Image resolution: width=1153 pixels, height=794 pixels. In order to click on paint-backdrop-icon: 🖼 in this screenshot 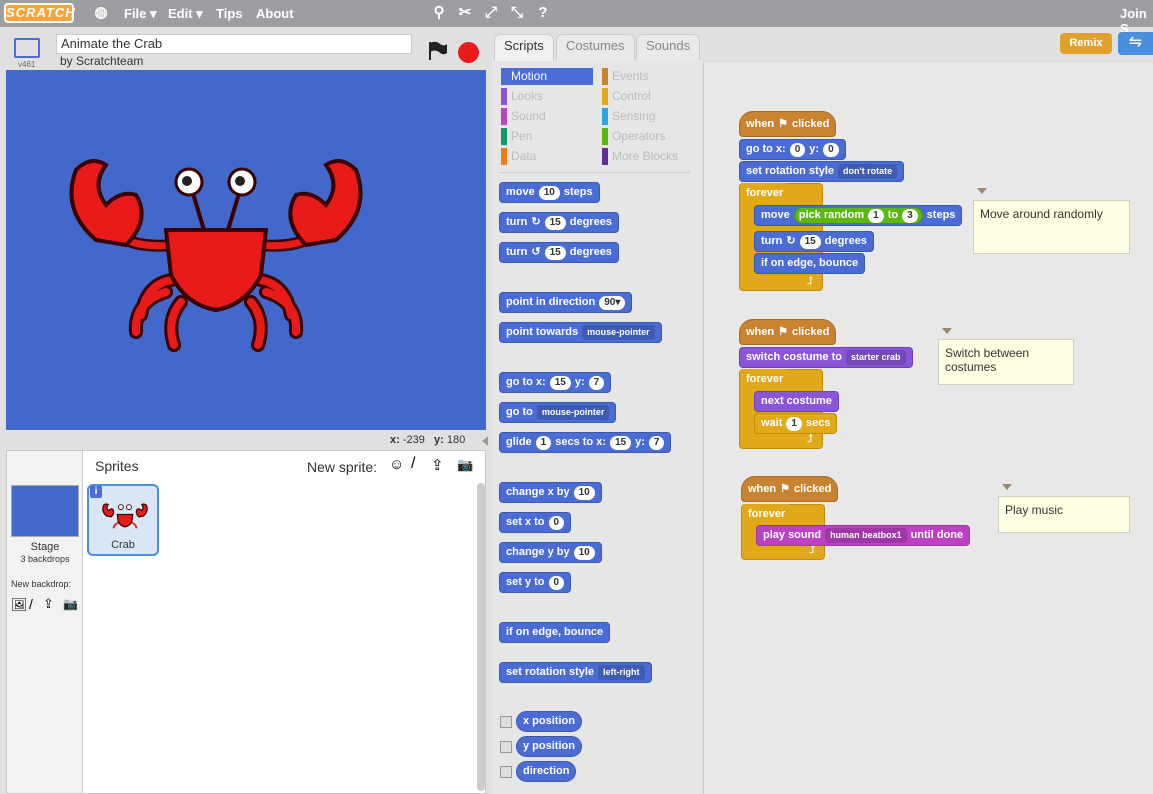, I will do `click(19, 605)`.